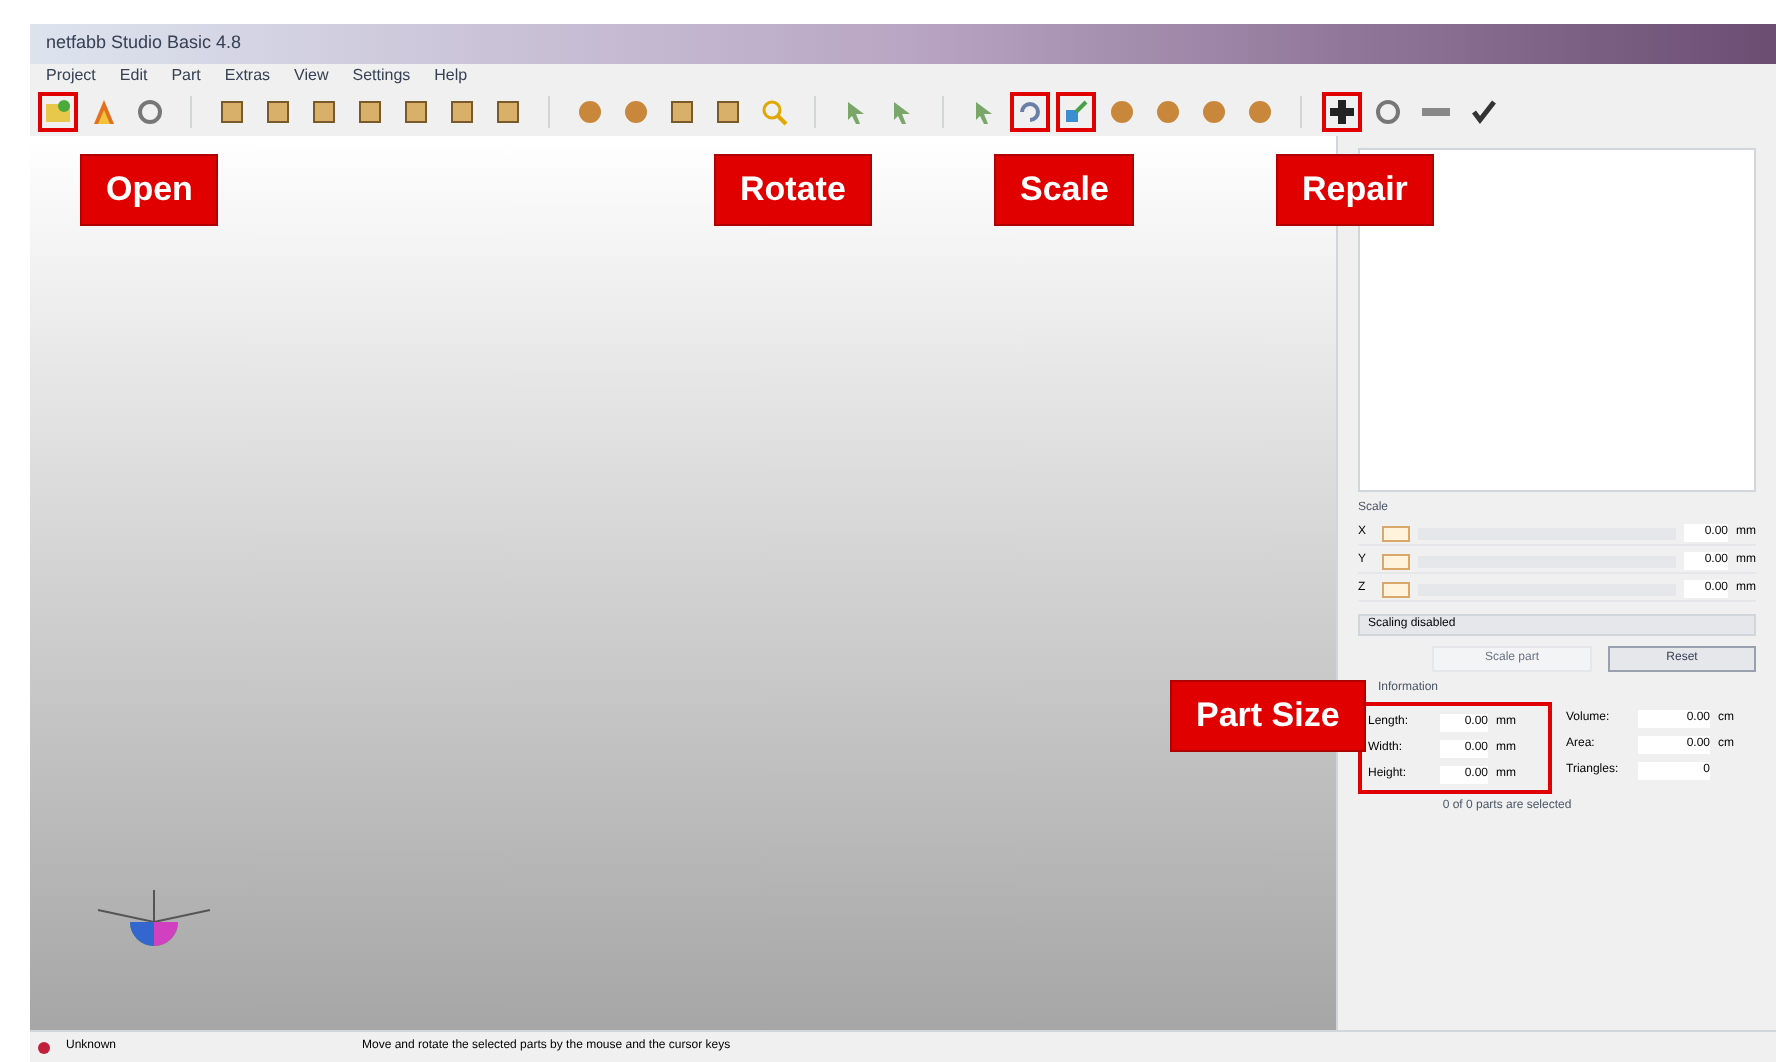 The width and height of the screenshot is (1776, 1062). Describe the element at coordinates (774, 112) in the screenshot. I see `search-icon` at that location.